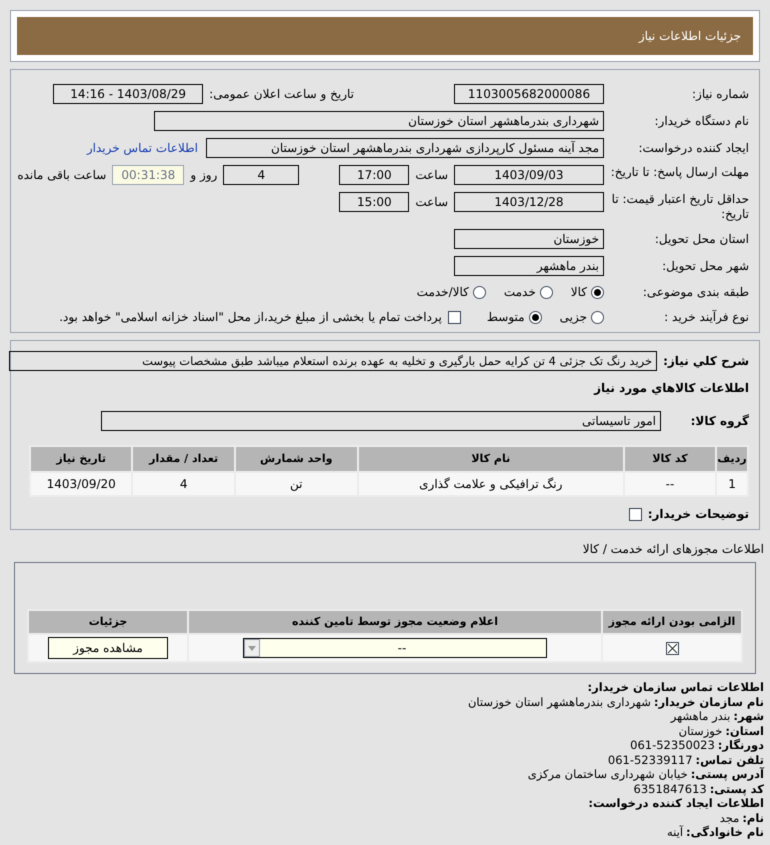 This screenshot has width=770, height=845. I want to click on radio-label: کالا/خدمت, so click(442, 292).